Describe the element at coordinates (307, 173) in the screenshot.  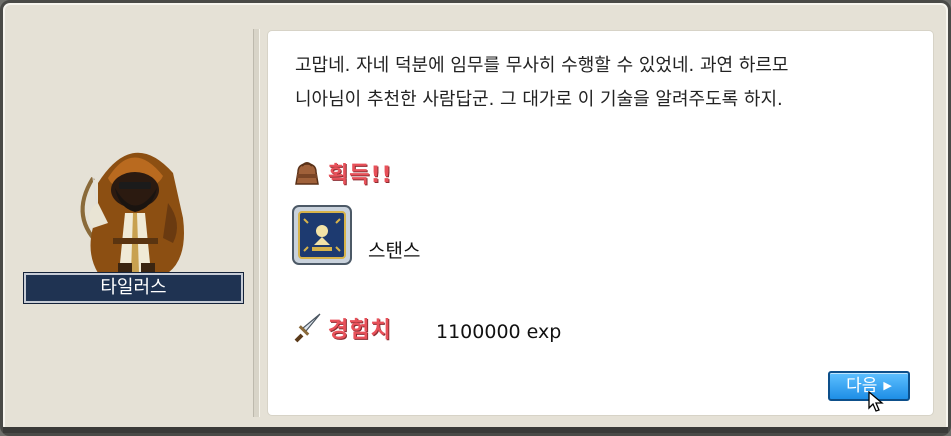
I see `bag-icon` at that location.